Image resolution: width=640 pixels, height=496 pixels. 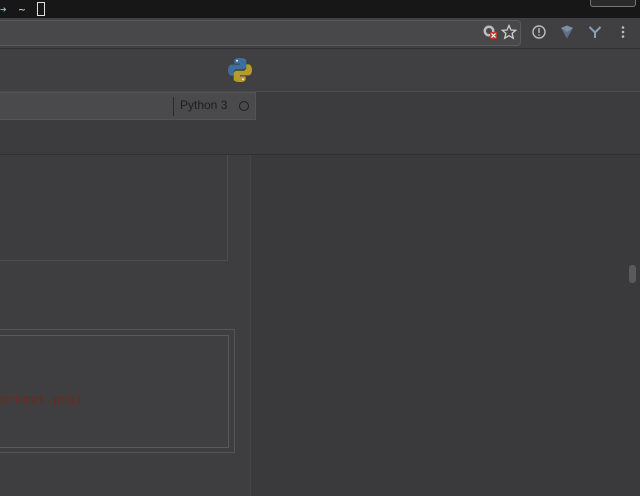 I want to click on terminal-window: ➔ ~, so click(x=320, y=9).